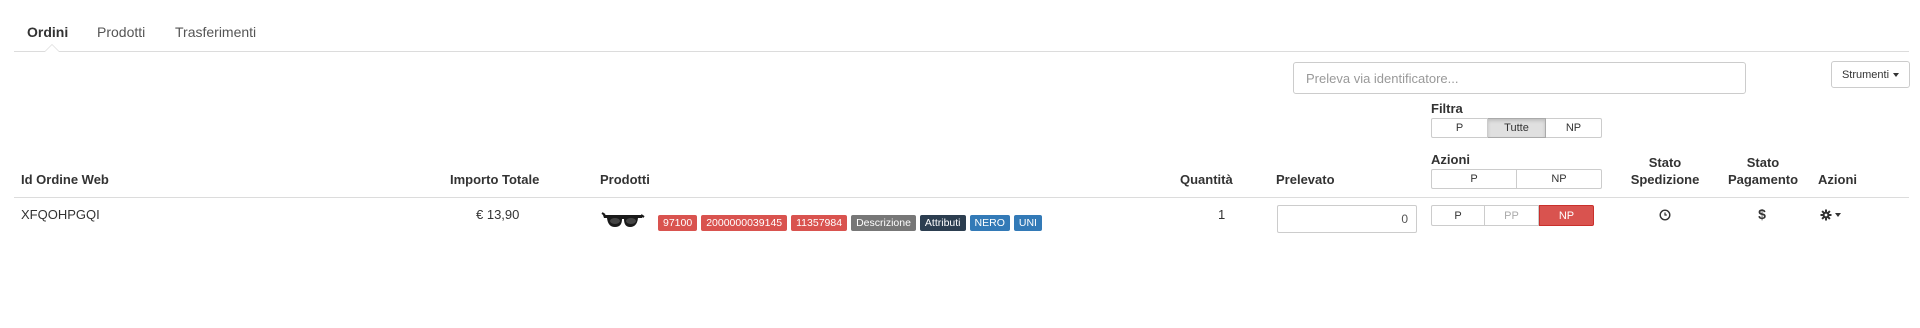 Image resolution: width=1920 pixels, height=328 pixels. Describe the element at coordinates (1825, 215) in the screenshot. I see `gear-icon` at that location.